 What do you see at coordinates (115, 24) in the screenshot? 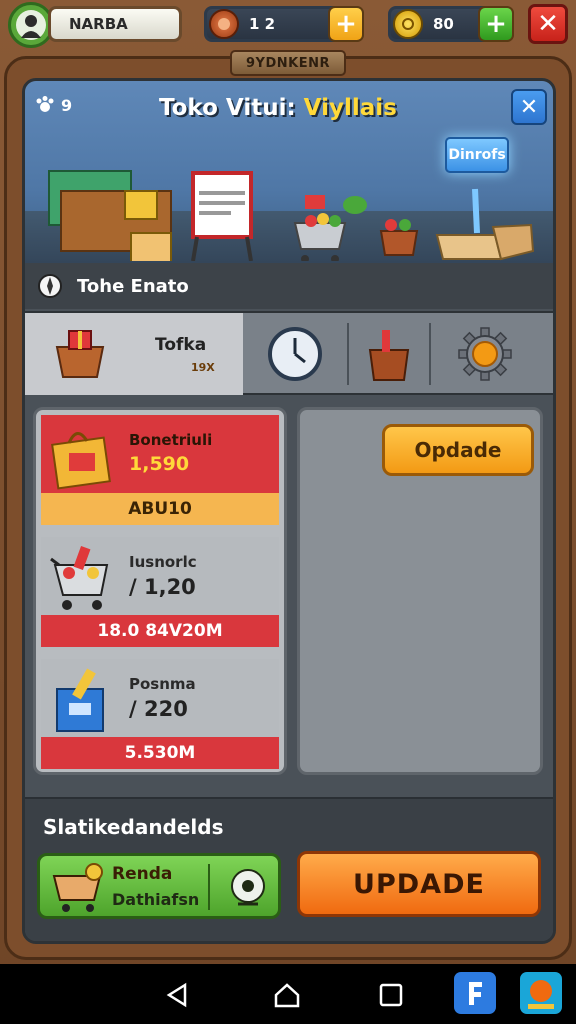
I see `player-name: NARBA` at bounding box center [115, 24].